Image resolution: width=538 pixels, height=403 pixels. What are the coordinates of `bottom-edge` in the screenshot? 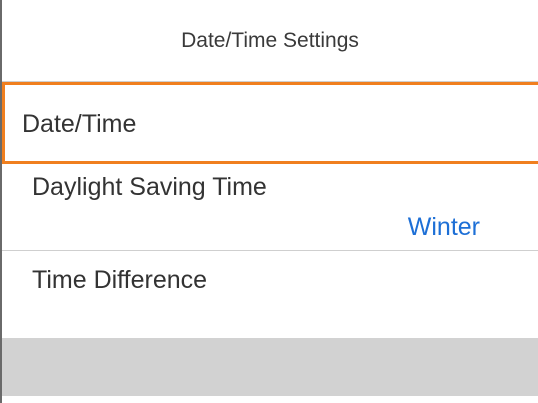 It's located at (270, 399).